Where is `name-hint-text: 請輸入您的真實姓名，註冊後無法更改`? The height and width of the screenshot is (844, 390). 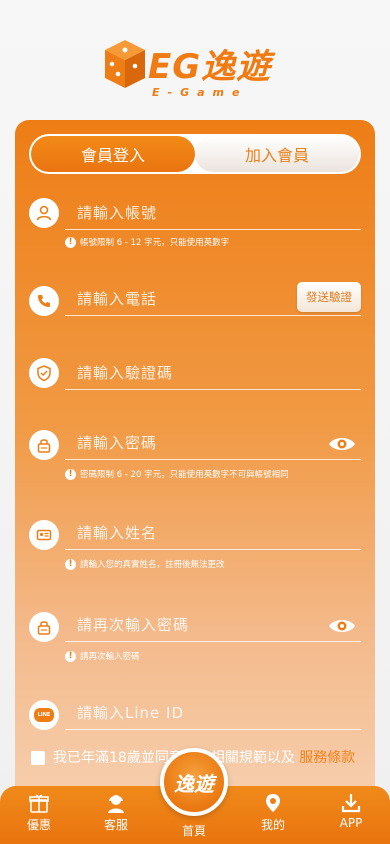
name-hint-text: 請輸入您的真實姓名，註冊後無法更改 is located at coordinates (152, 565).